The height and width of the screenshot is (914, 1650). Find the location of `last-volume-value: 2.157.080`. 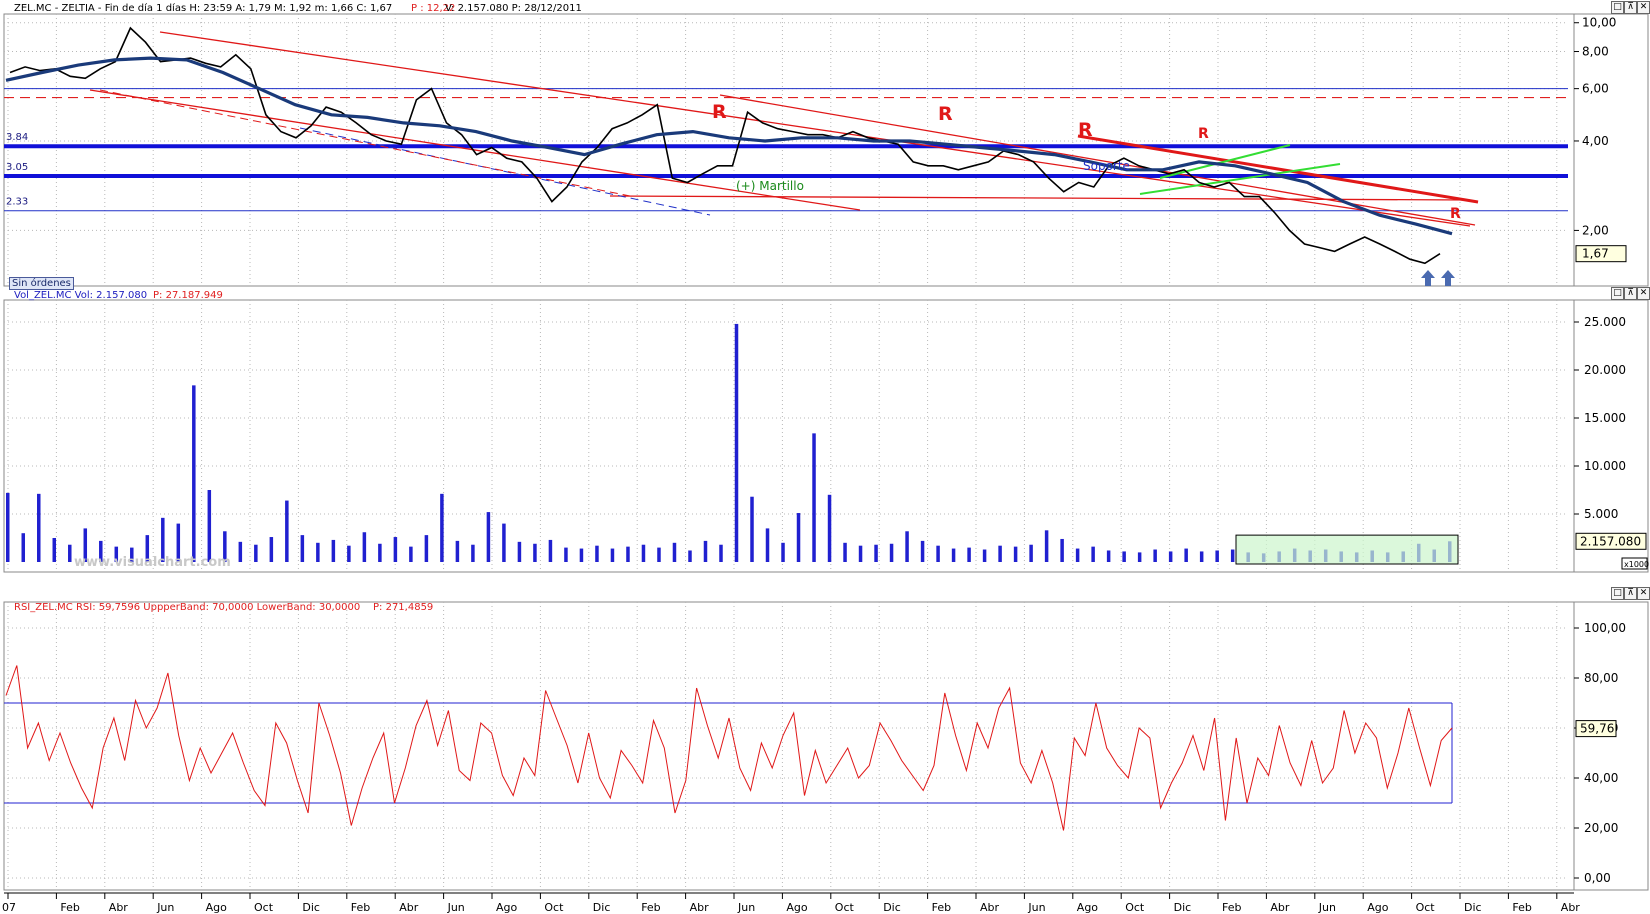

last-volume-value: 2.157.080 is located at coordinates (1610, 541).